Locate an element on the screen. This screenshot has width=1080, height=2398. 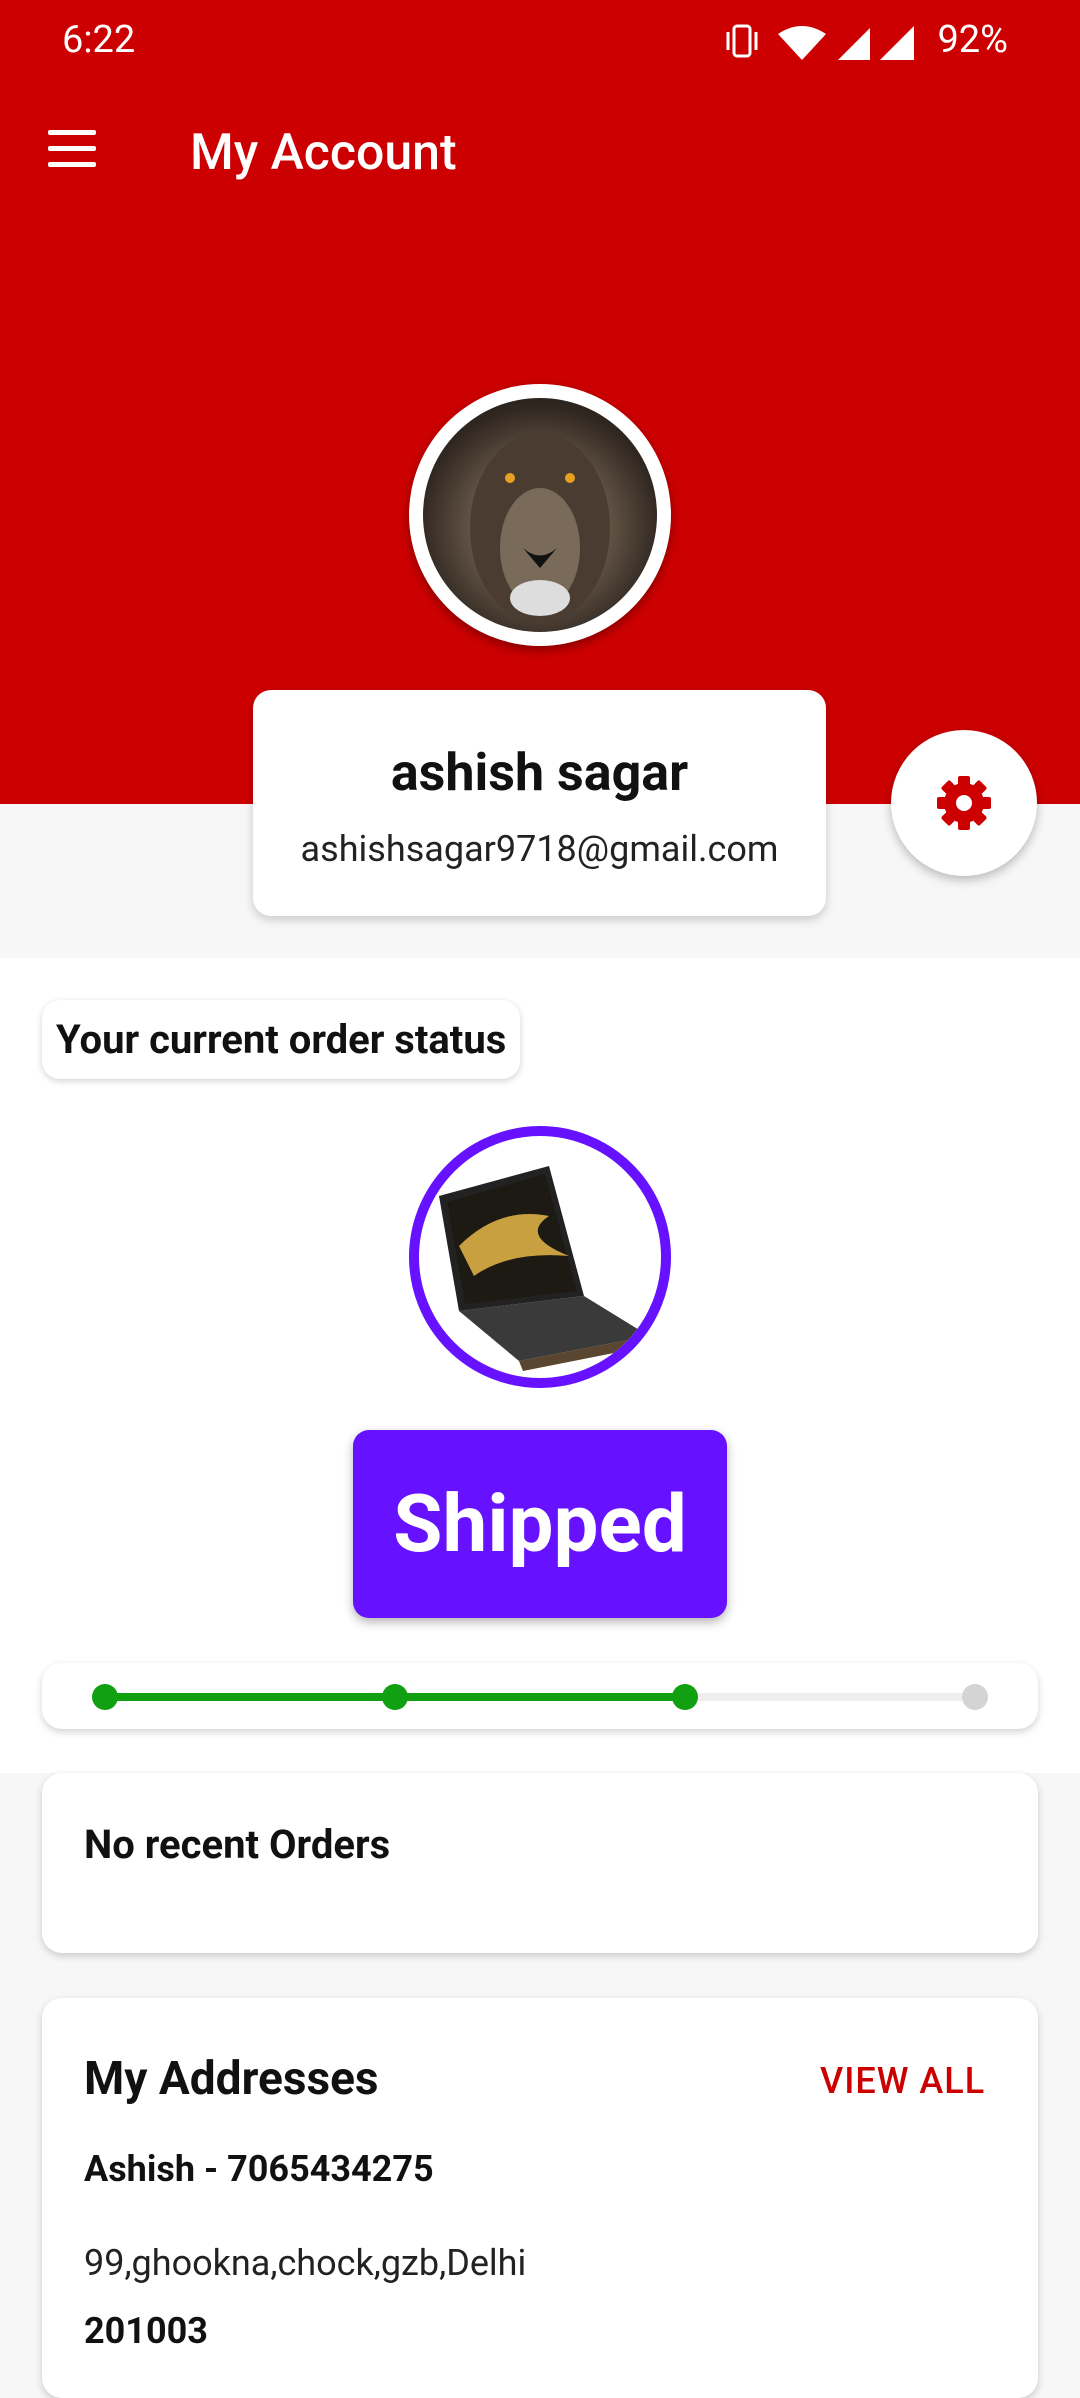
battery-level: 92% is located at coordinates (972, 40).